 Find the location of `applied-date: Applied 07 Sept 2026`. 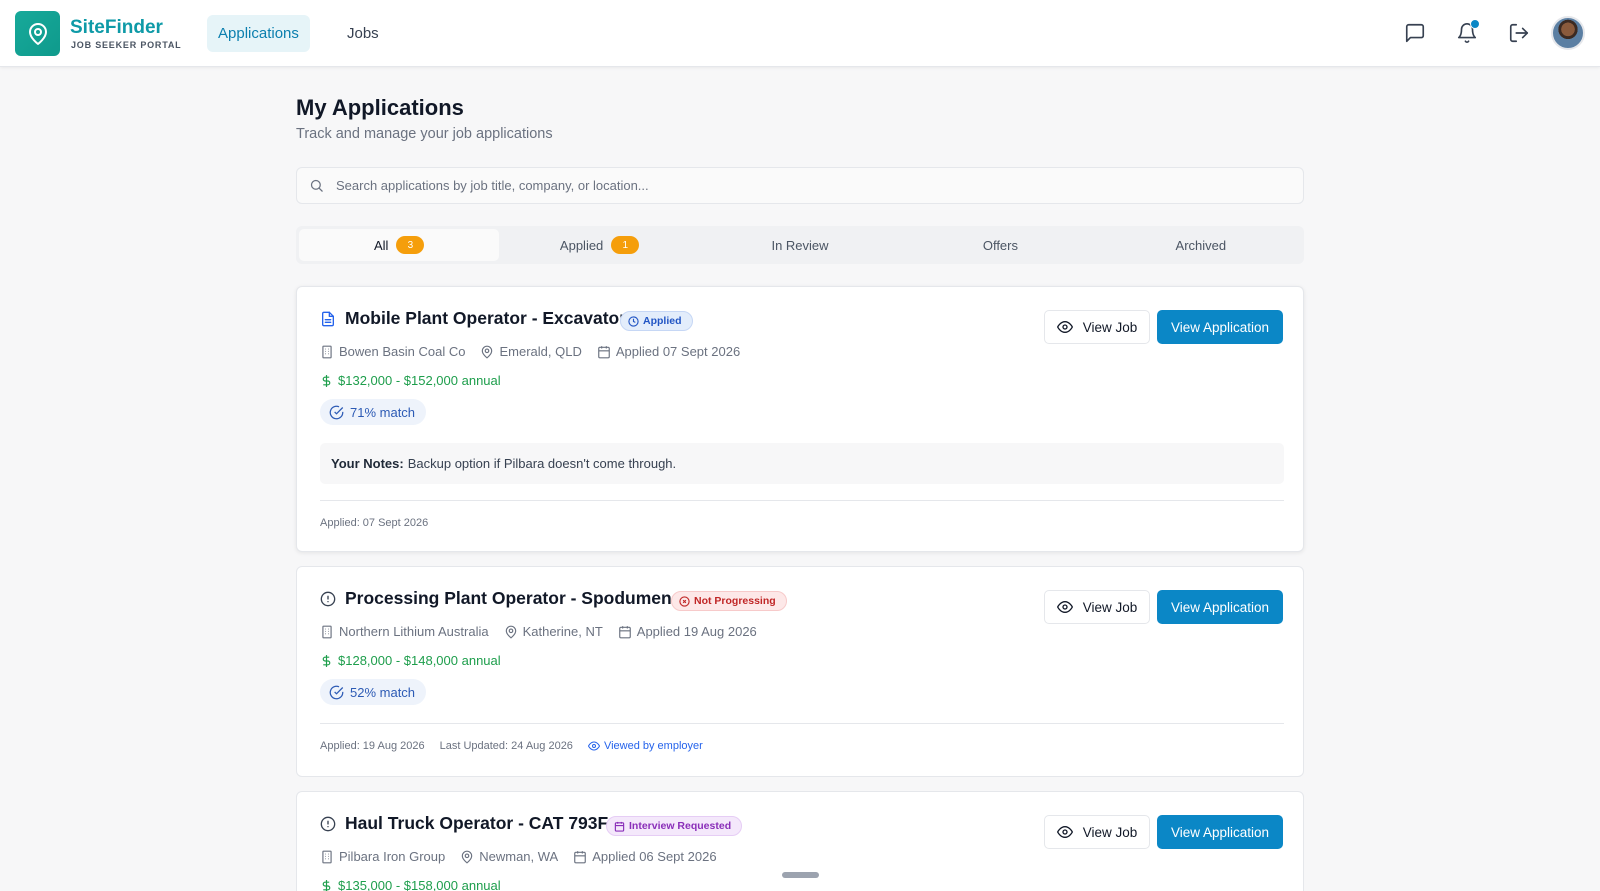

applied-date: Applied 07 Sept 2026 is located at coordinates (668, 351).